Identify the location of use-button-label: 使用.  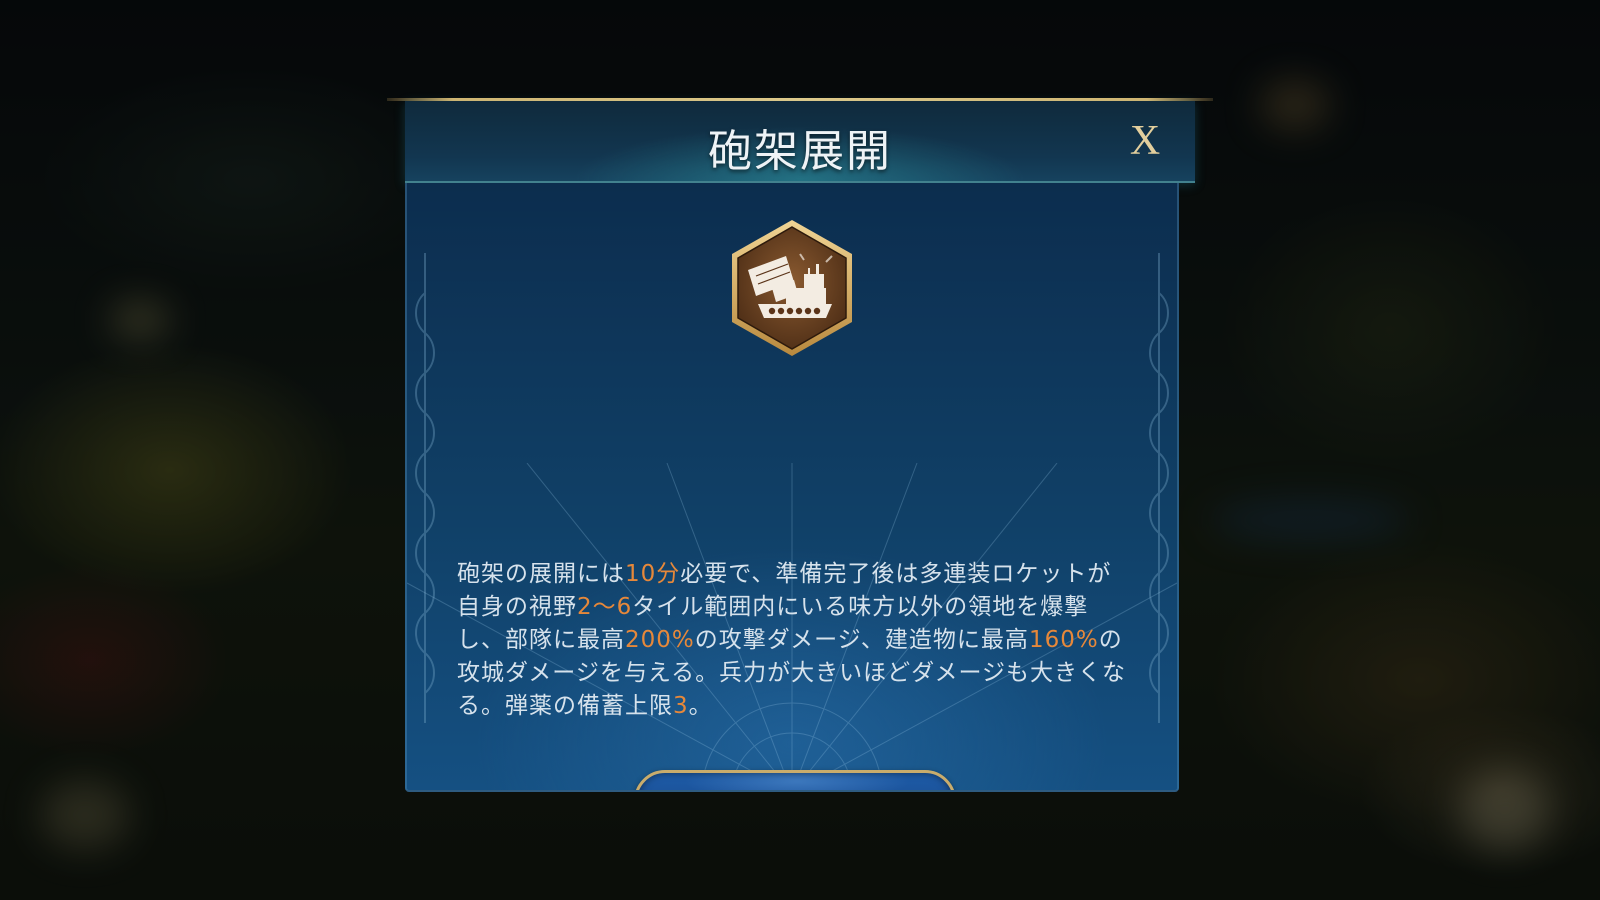
(795, 787).